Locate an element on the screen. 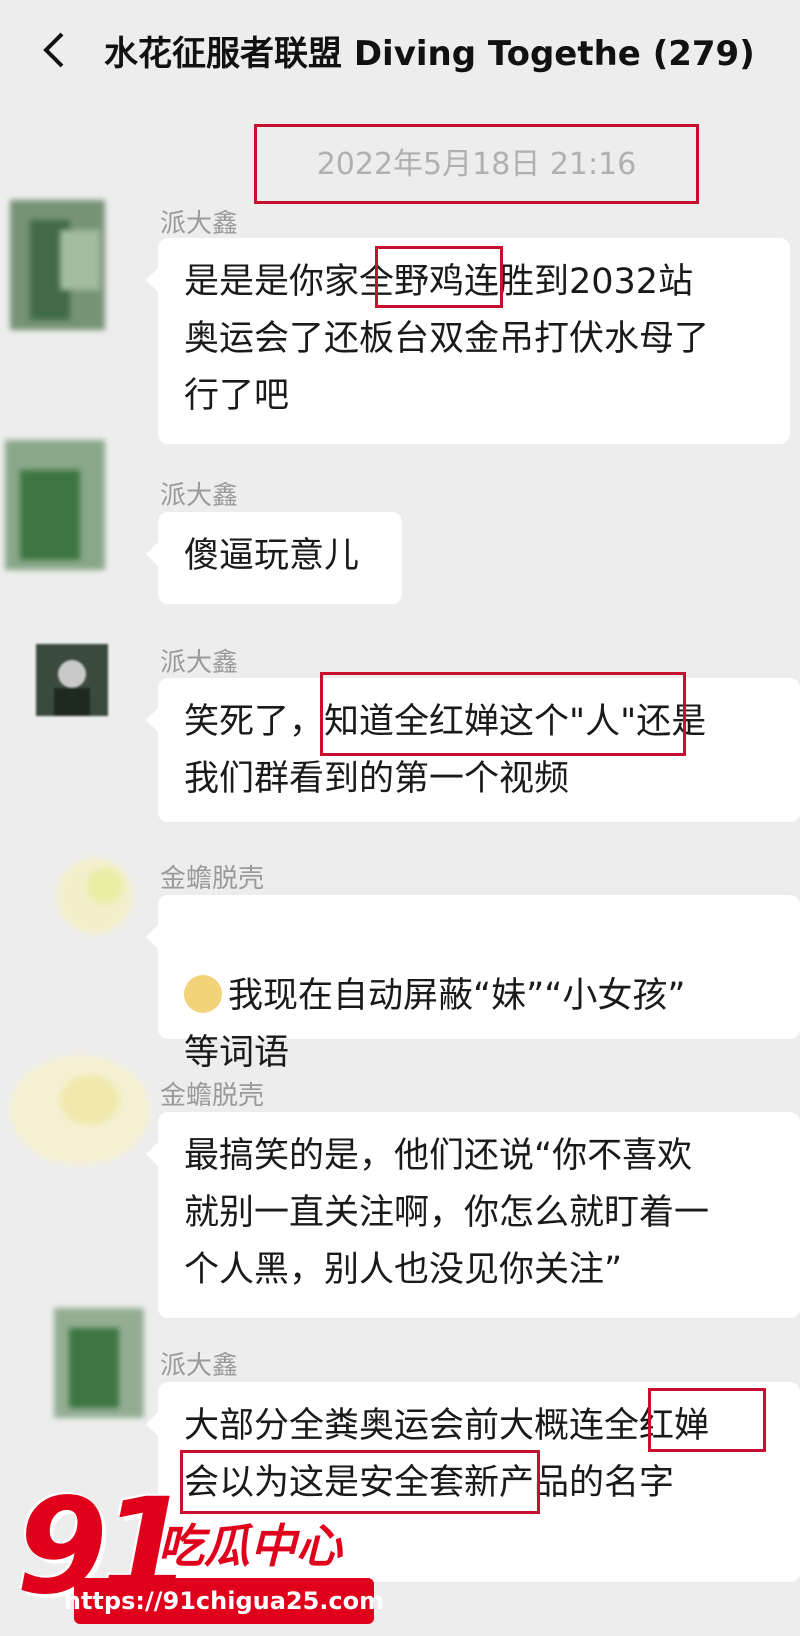 Image resolution: width=800 pixels, height=1636 pixels. surprised-face-icon is located at coordinates (203, 994).